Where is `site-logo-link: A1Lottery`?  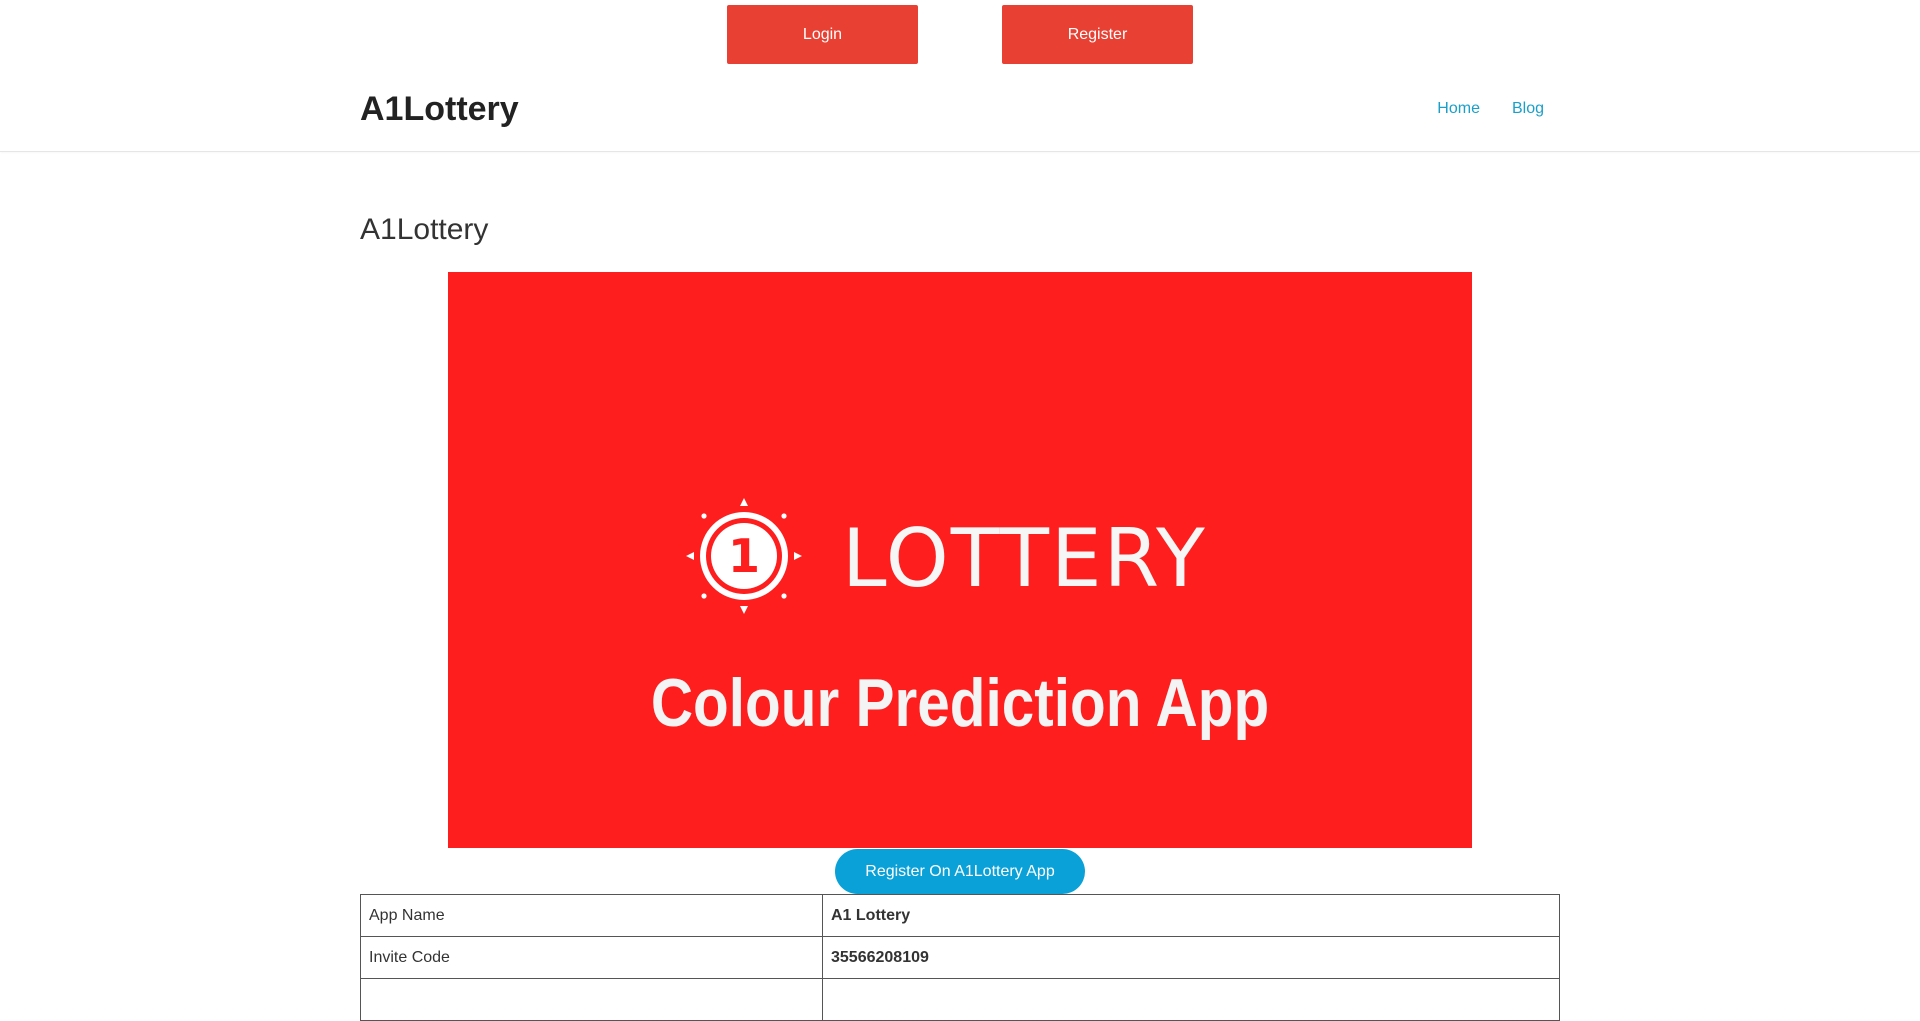
site-logo-link: A1Lottery is located at coordinates (439, 109).